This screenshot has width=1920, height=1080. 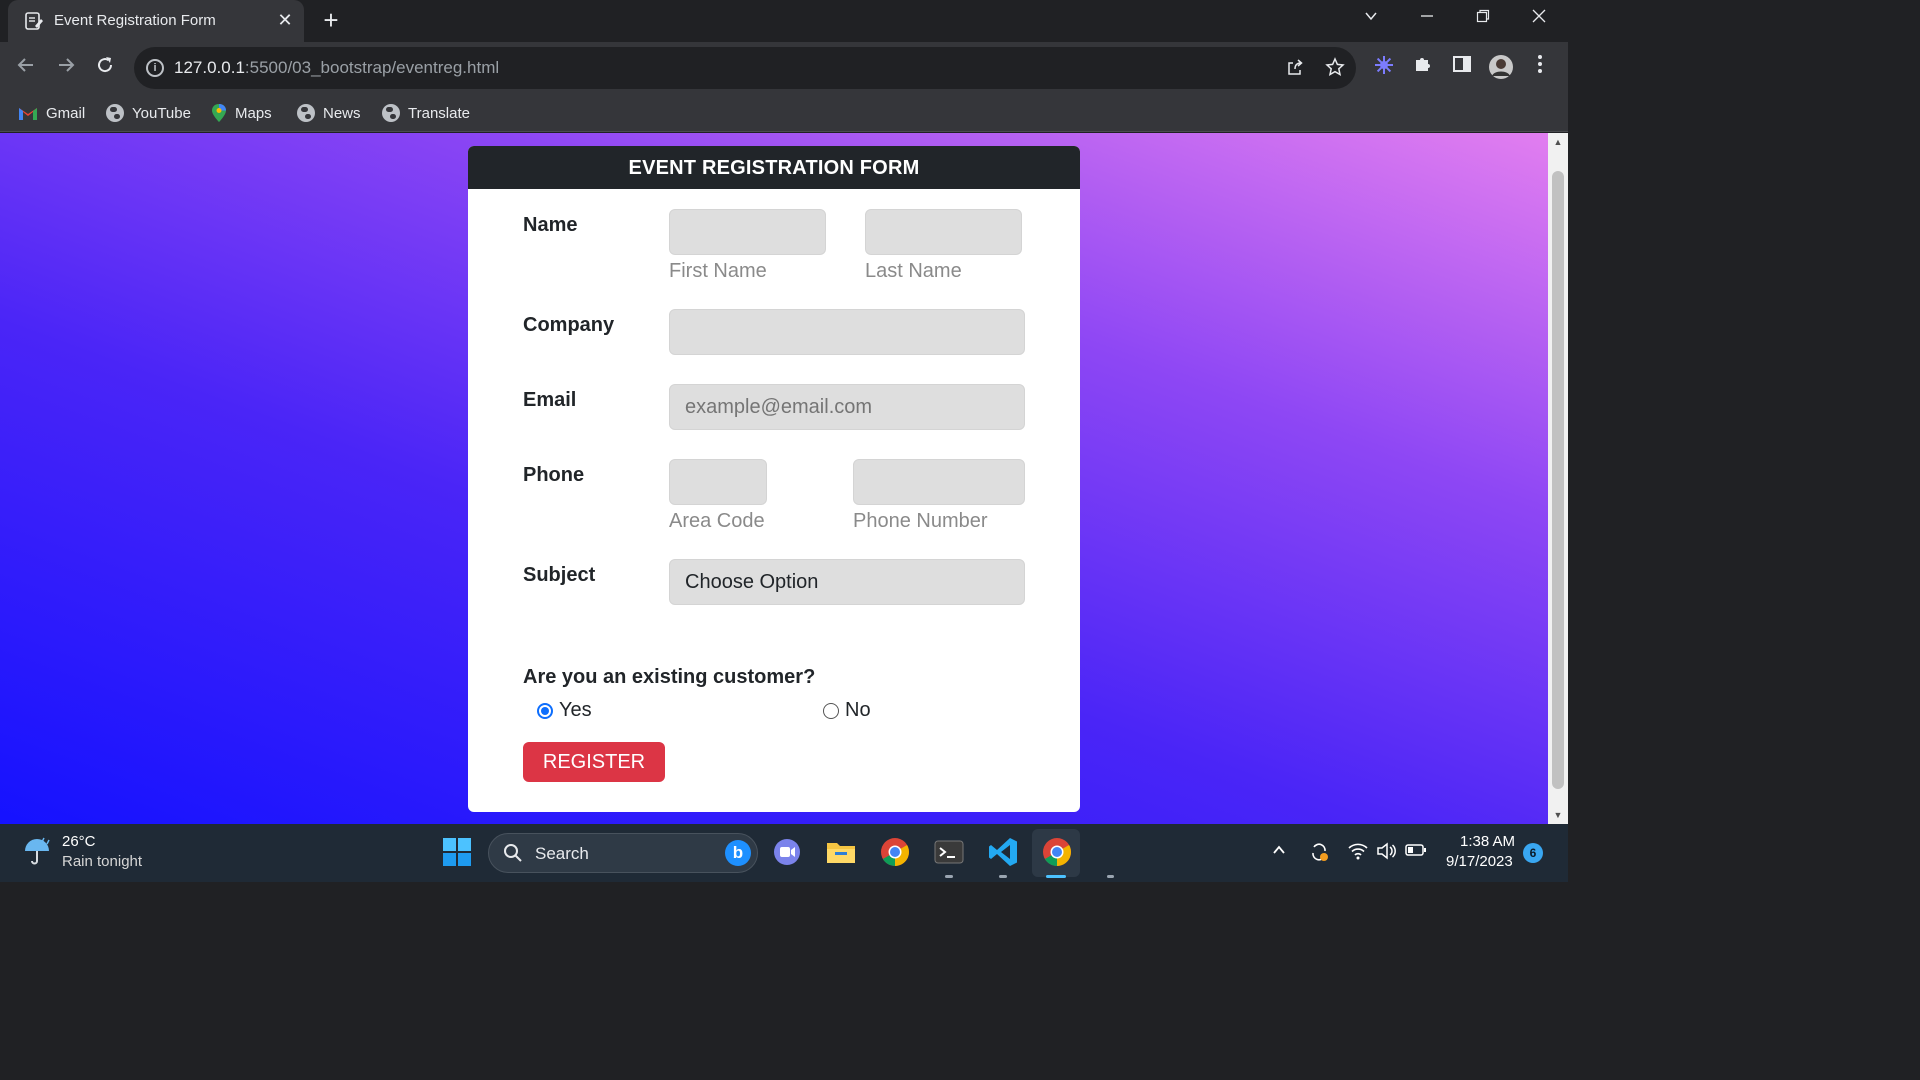 What do you see at coordinates (575, 710) in the screenshot?
I see `radio-yes-label: Yes` at bounding box center [575, 710].